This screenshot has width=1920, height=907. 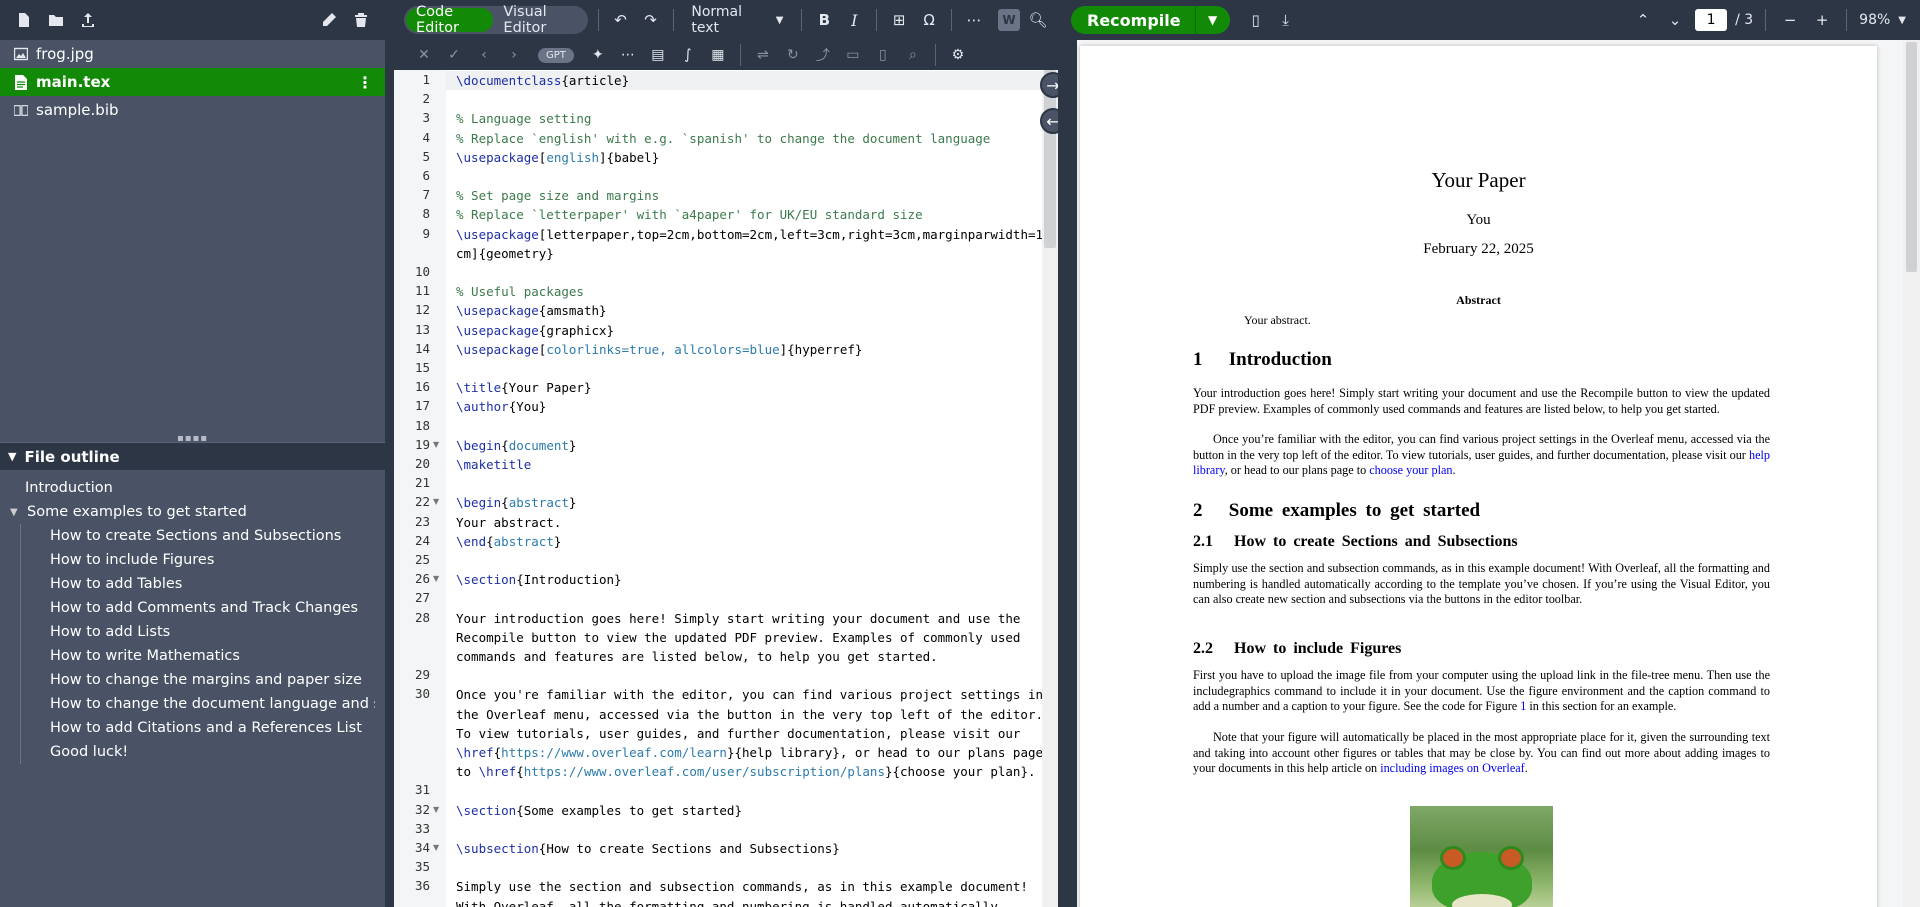 I want to click on zoom-in-icon: +, so click(x=1822, y=20).